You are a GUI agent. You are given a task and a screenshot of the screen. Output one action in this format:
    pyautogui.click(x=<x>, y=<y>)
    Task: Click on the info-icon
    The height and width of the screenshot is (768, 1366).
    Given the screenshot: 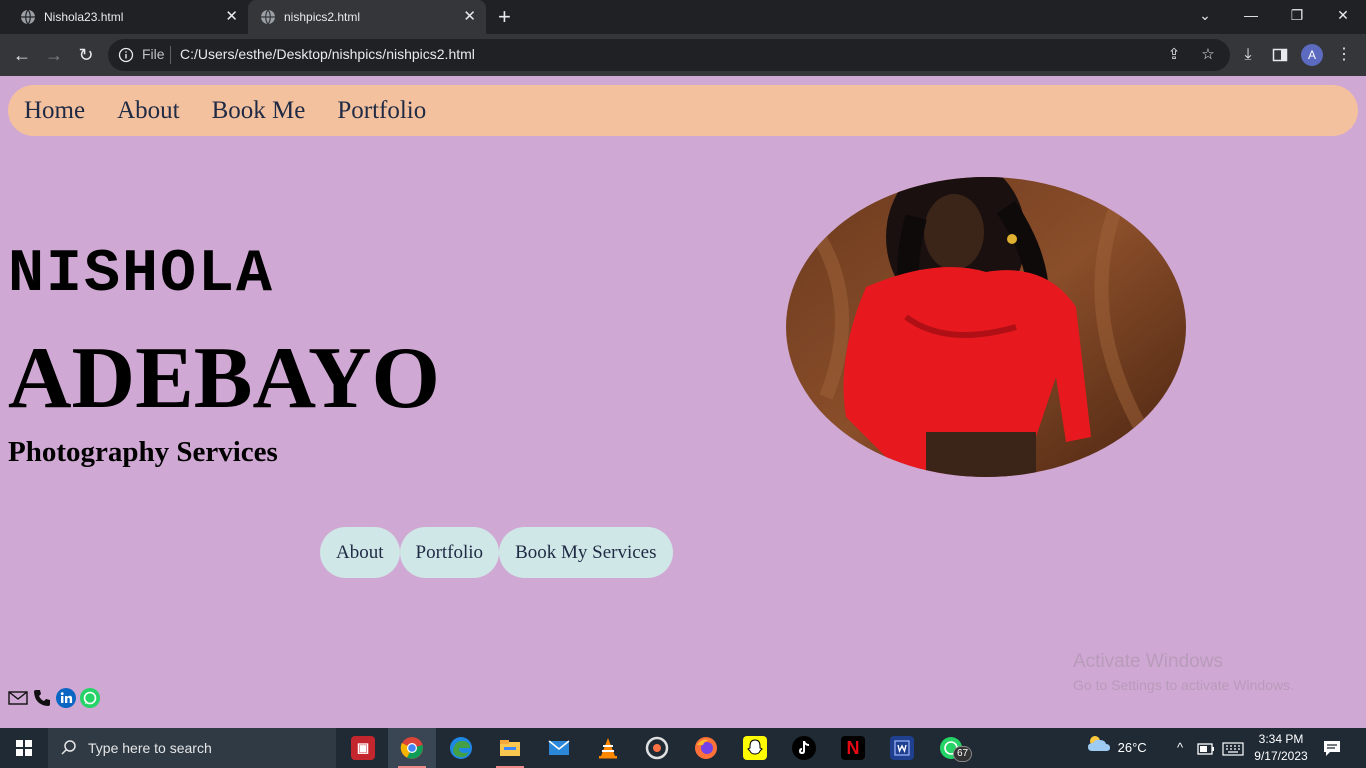 What is the action you would take?
    pyautogui.click(x=126, y=55)
    